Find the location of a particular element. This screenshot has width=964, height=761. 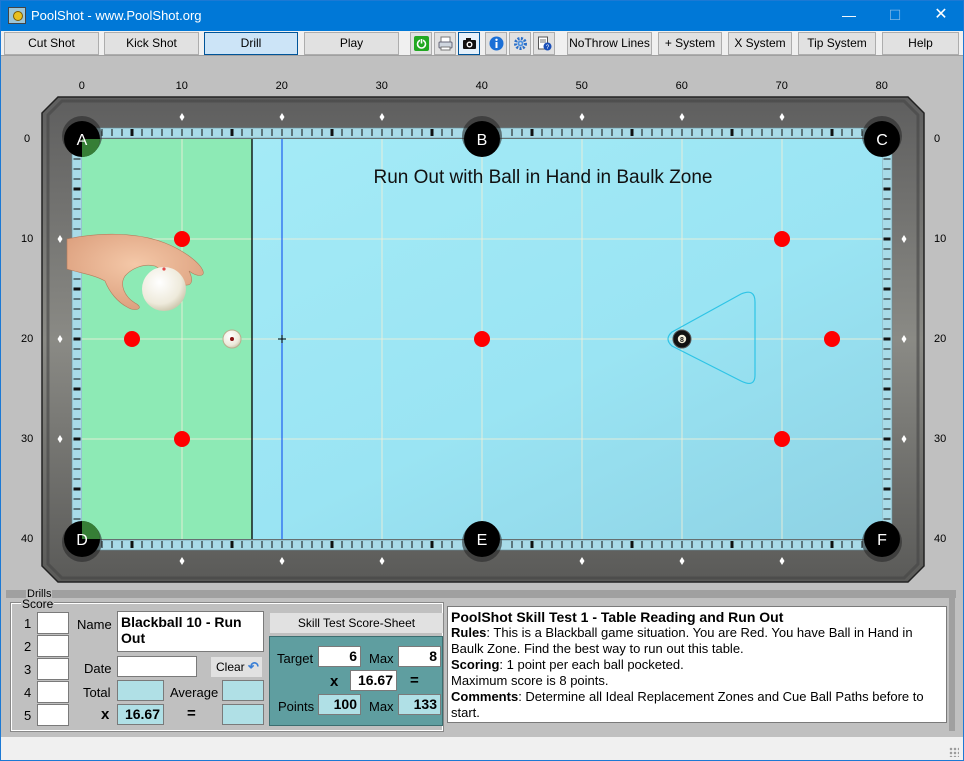

skill-multiplier-field: 16.67 is located at coordinates (373, 680).